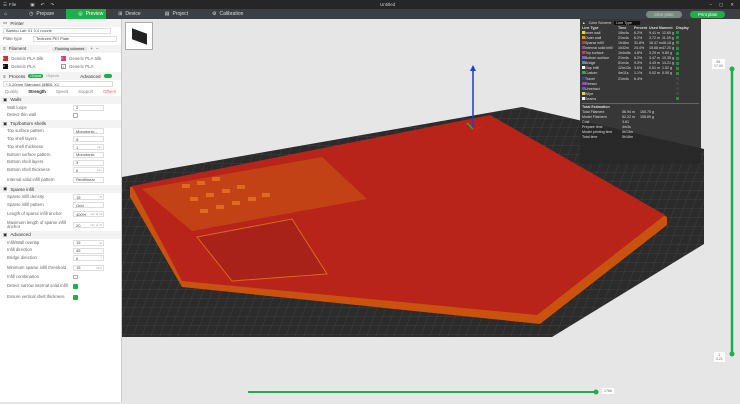  What do you see at coordinates (60, 123) in the screenshot?
I see `section-top-bottom-shells: ▣ Top/bottom shells` at bounding box center [60, 123].